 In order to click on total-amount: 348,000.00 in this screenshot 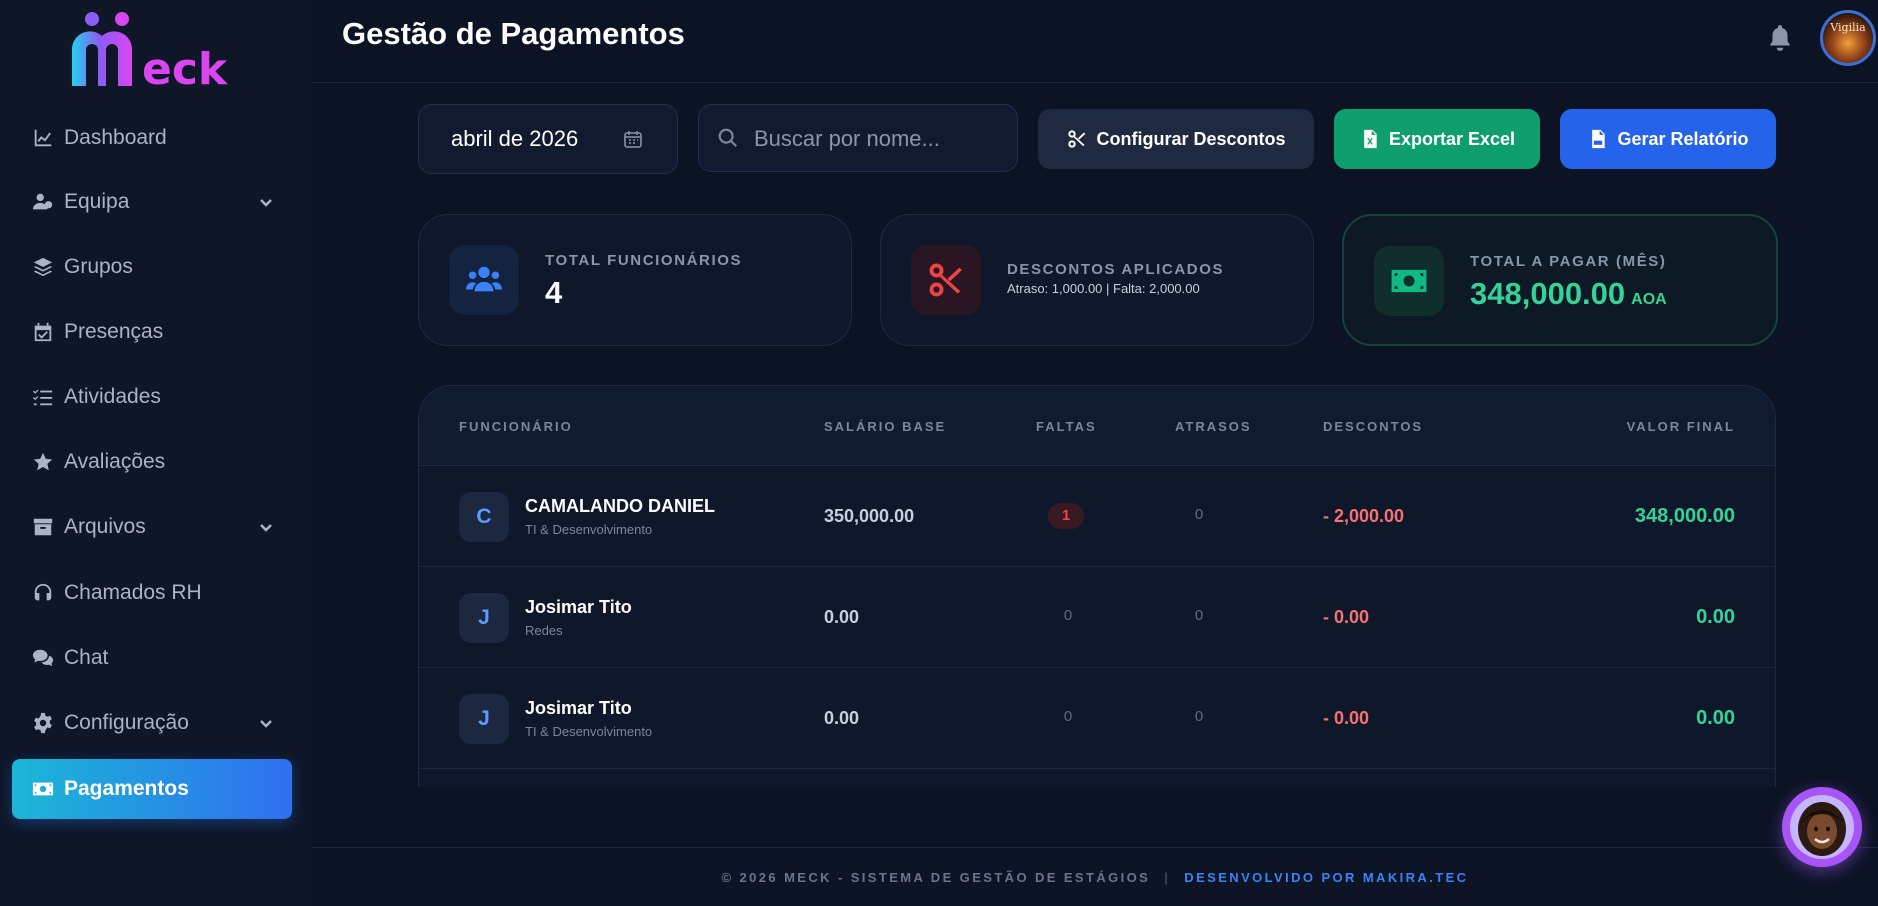, I will do `click(1548, 293)`.